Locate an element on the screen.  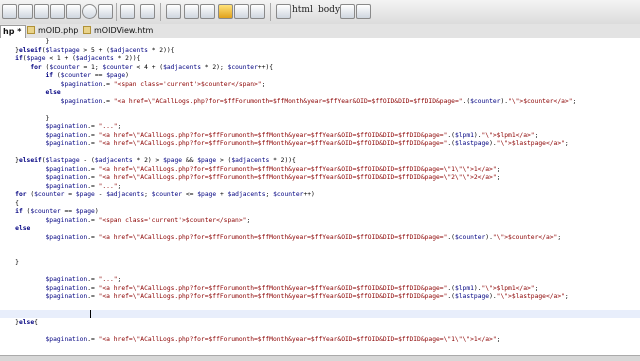
text-caret is located at coordinates (90, 314).